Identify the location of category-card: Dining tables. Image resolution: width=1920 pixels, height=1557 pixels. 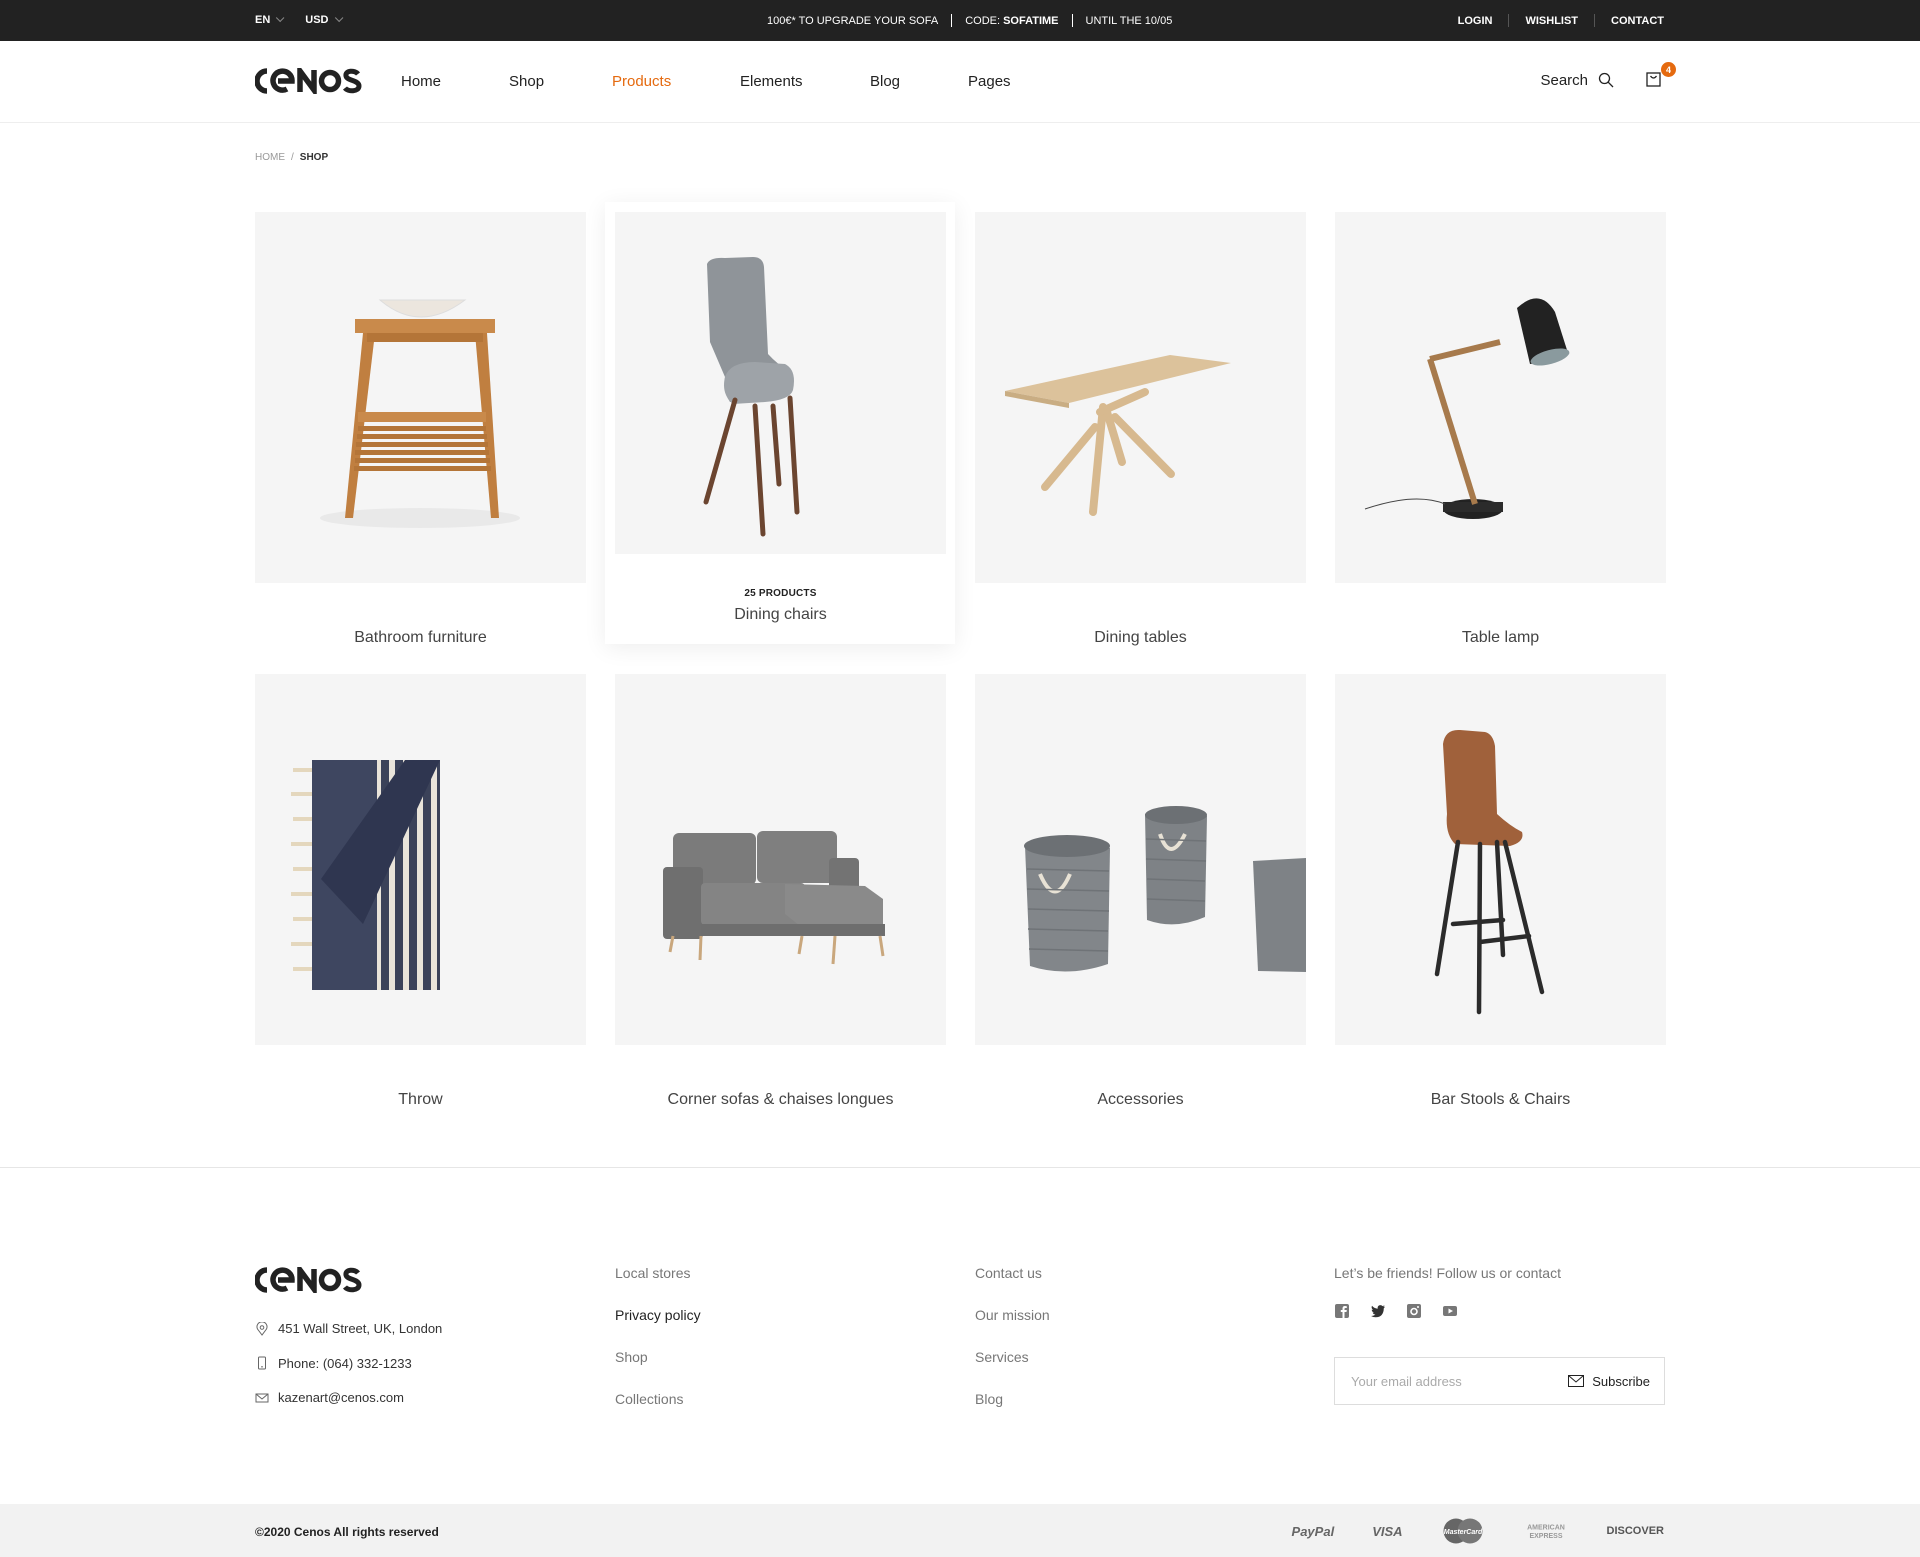
(1140, 429).